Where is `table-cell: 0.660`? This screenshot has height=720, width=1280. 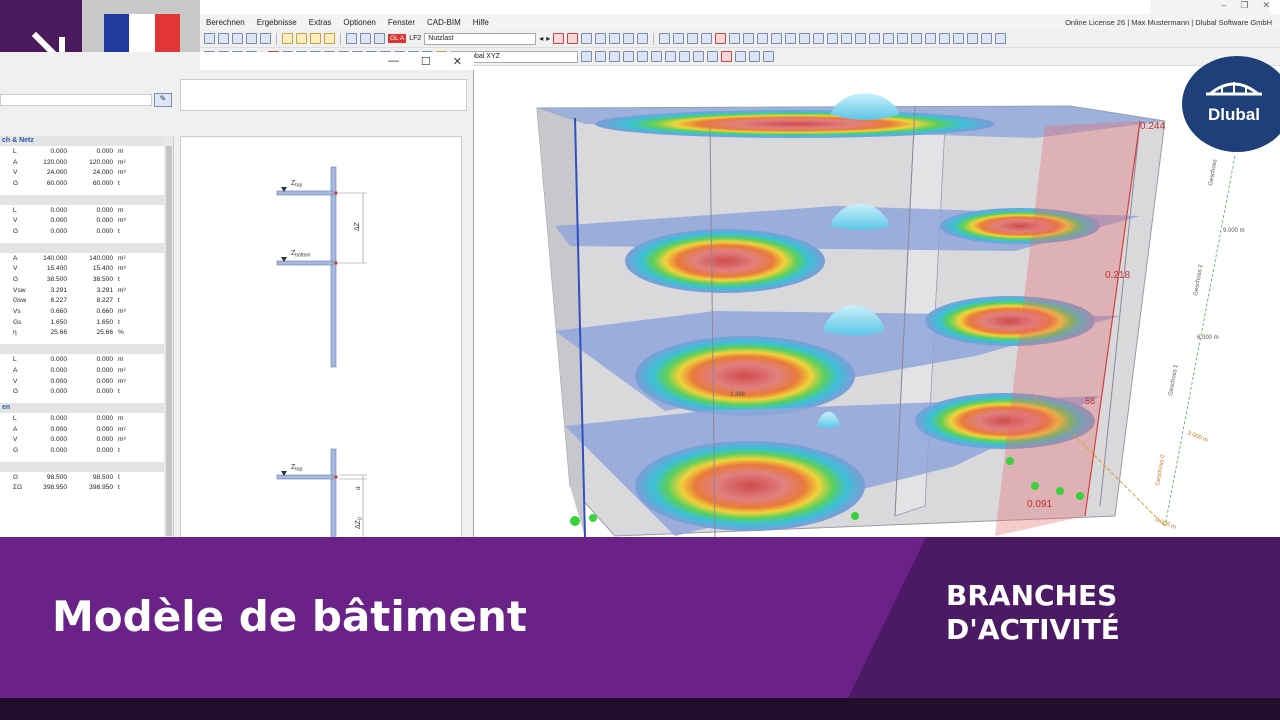
table-cell: 0.660 is located at coordinates (58, 312).